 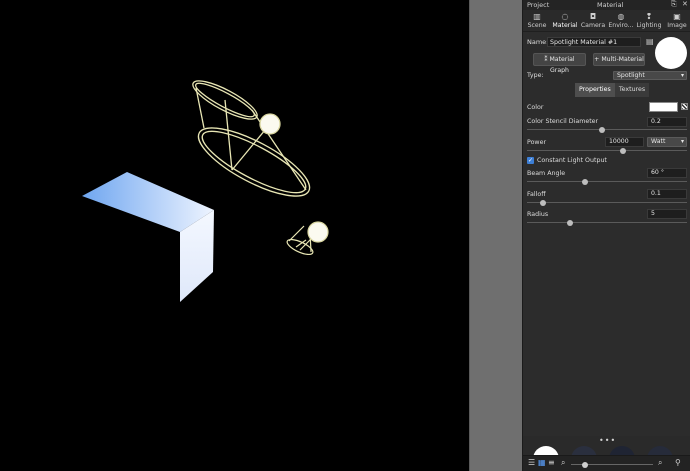 I want to click on radius-slider-handle, so click(x=570, y=222).